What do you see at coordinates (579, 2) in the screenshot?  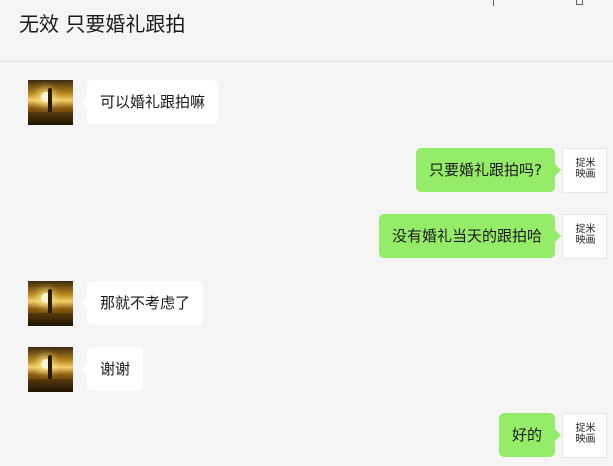 I see `window-control-icon` at bounding box center [579, 2].